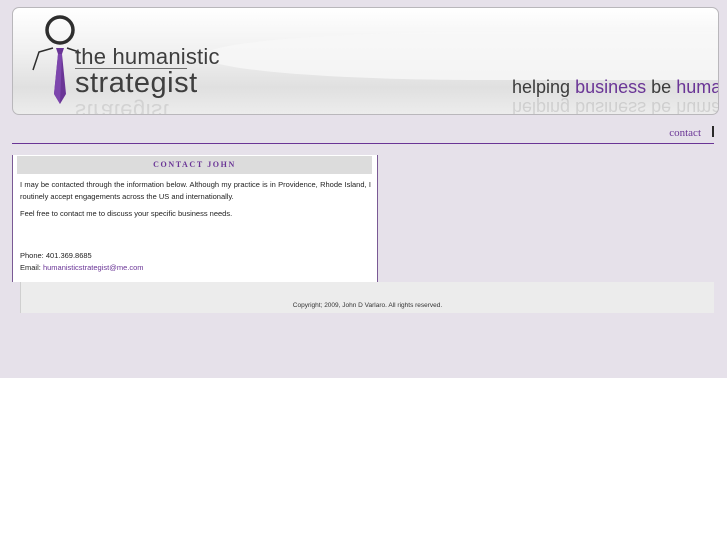  What do you see at coordinates (460, 56) in the screenshot?
I see `header-swoosh` at bounding box center [460, 56].